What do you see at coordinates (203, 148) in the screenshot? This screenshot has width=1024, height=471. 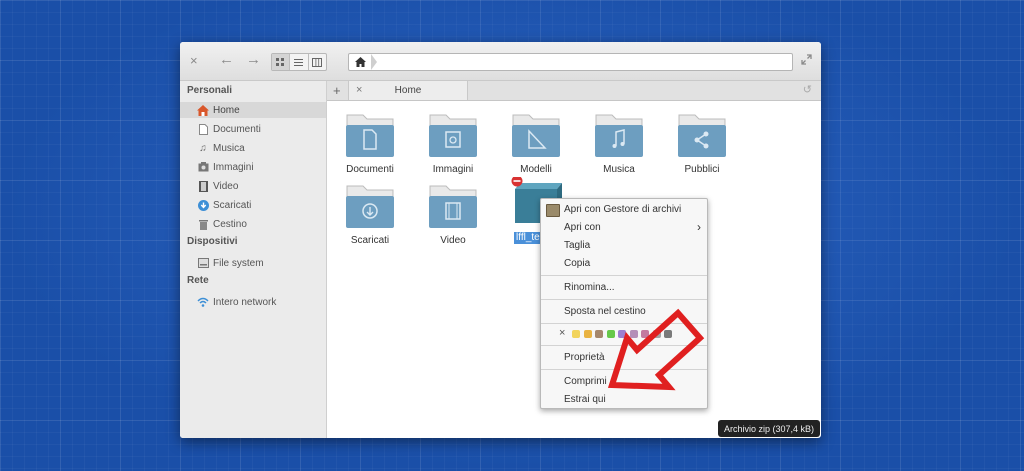 I see `music-icon: ♫` at bounding box center [203, 148].